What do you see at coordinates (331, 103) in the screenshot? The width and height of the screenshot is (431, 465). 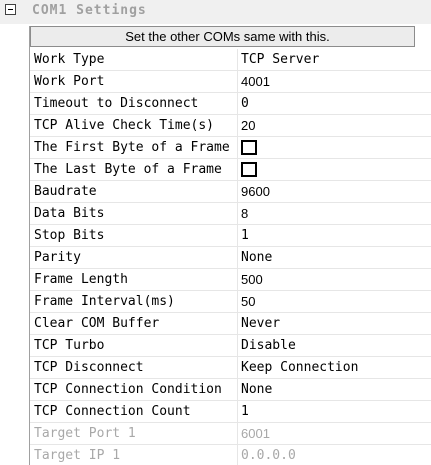 I see `property-value: 0` at bounding box center [331, 103].